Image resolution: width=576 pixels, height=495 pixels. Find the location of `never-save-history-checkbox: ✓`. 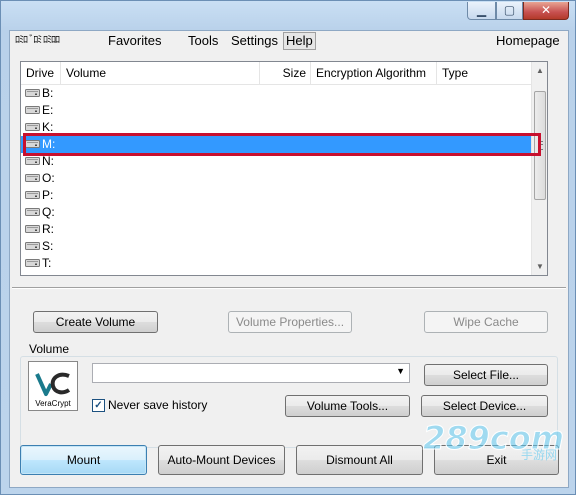

never-save-history-checkbox: ✓ is located at coordinates (98, 405).